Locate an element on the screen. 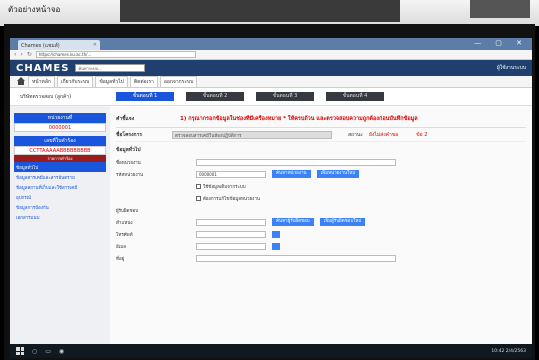  project-field: ตรวจสอบสารเคมีในห้องปฏิบัติการ is located at coordinates (252, 134).